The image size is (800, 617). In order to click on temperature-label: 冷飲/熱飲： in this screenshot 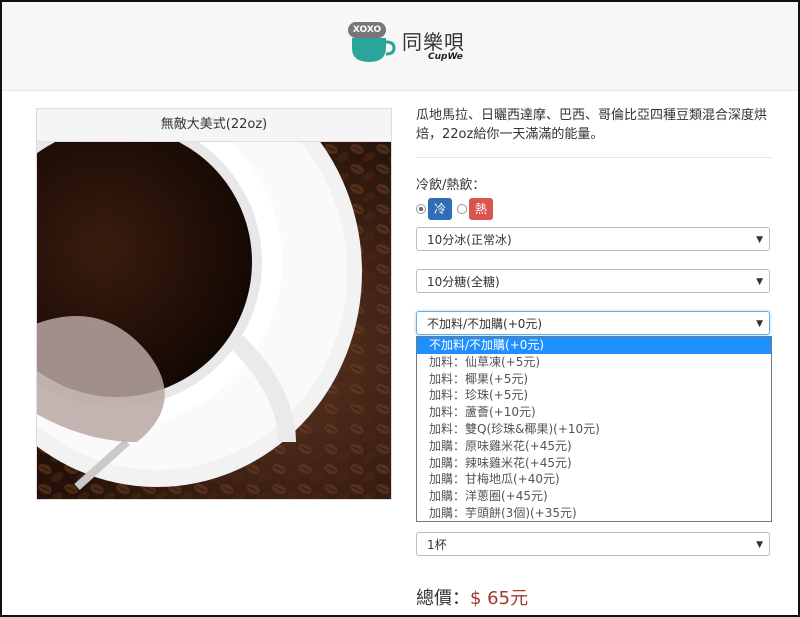, I will do `click(451, 185)`.